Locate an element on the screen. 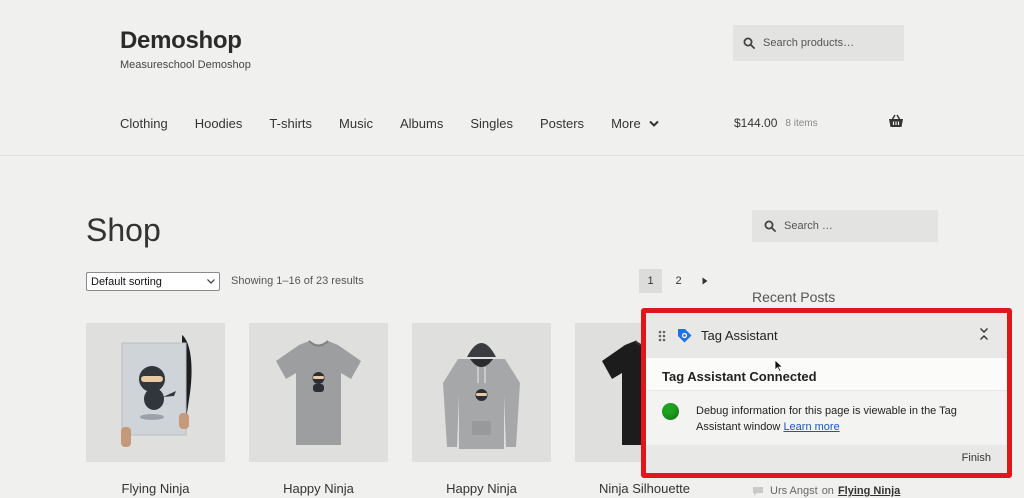  product-name: Flying Ninja is located at coordinates (155, 488).